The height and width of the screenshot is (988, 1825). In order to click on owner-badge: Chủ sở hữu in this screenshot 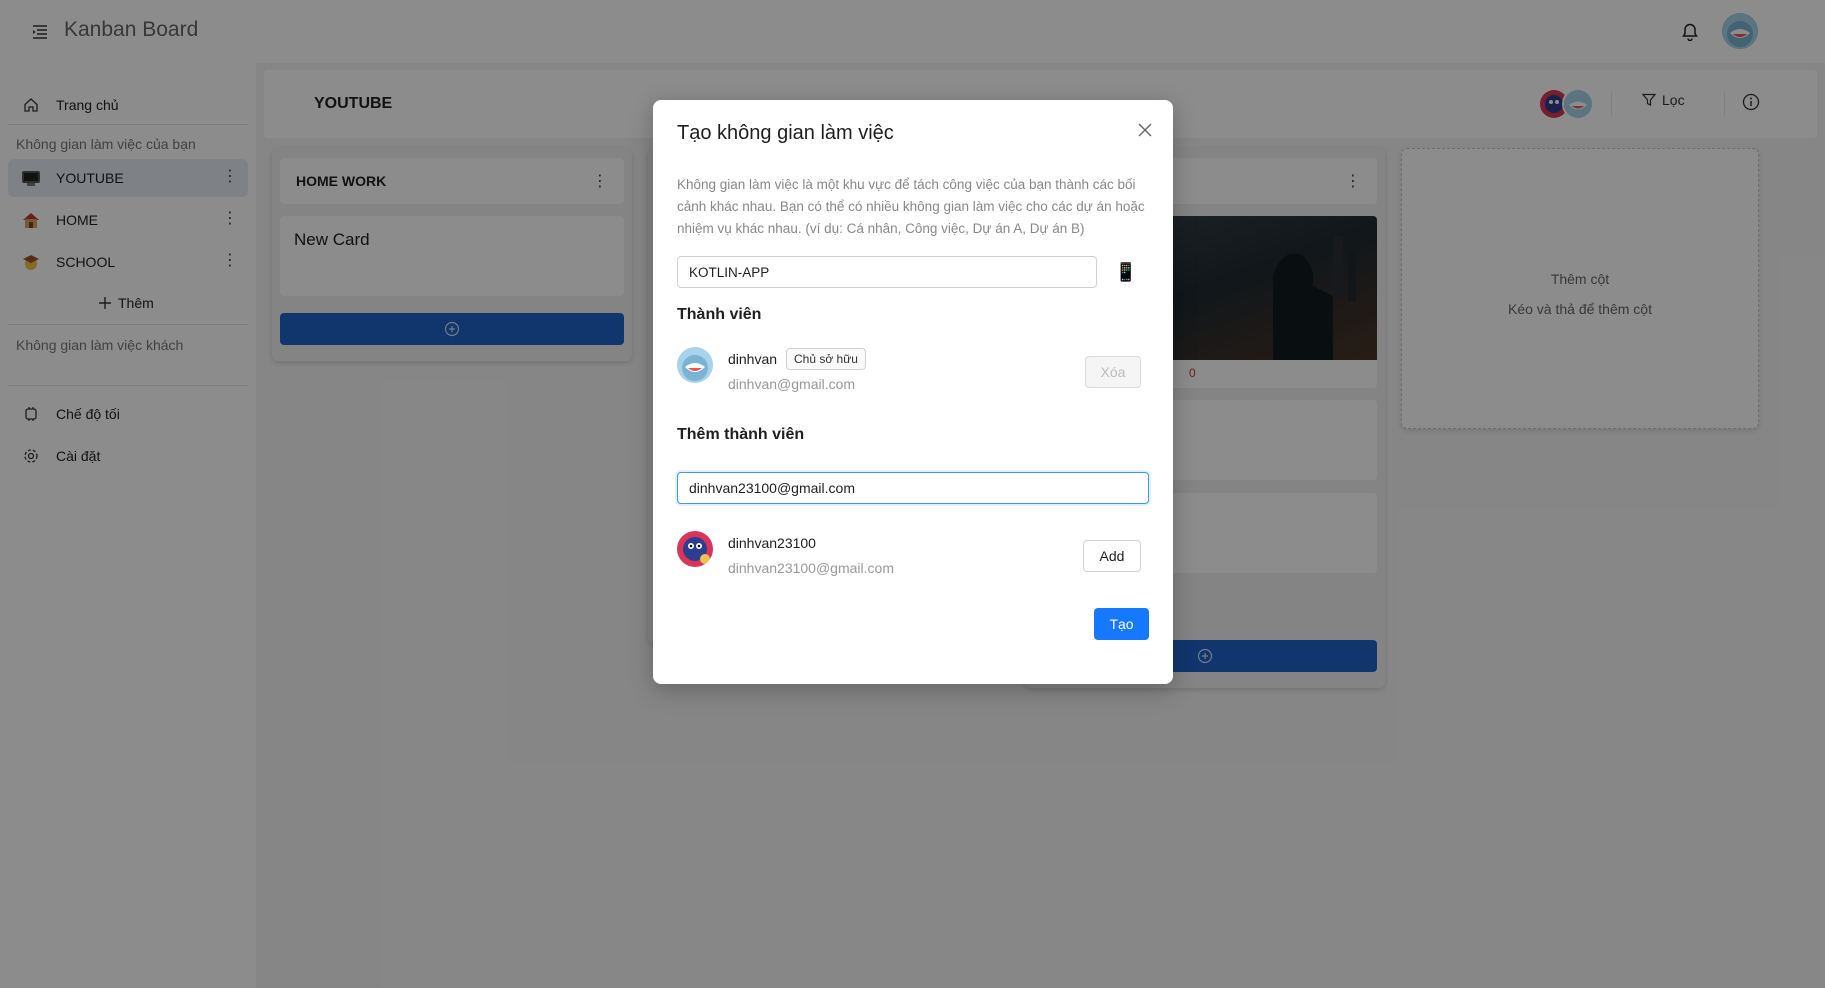, I will do `click(826, 359)`.